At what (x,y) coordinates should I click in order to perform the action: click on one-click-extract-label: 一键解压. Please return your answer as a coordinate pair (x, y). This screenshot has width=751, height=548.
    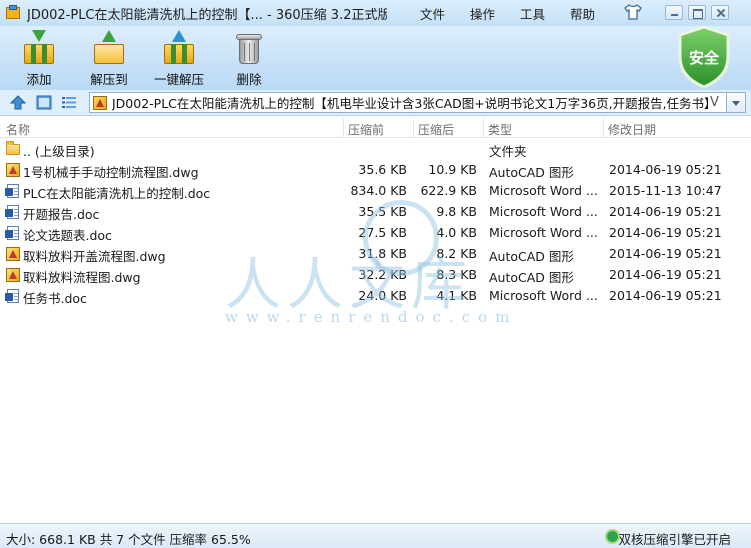
    Looking at the image, I should click on (178, 79).